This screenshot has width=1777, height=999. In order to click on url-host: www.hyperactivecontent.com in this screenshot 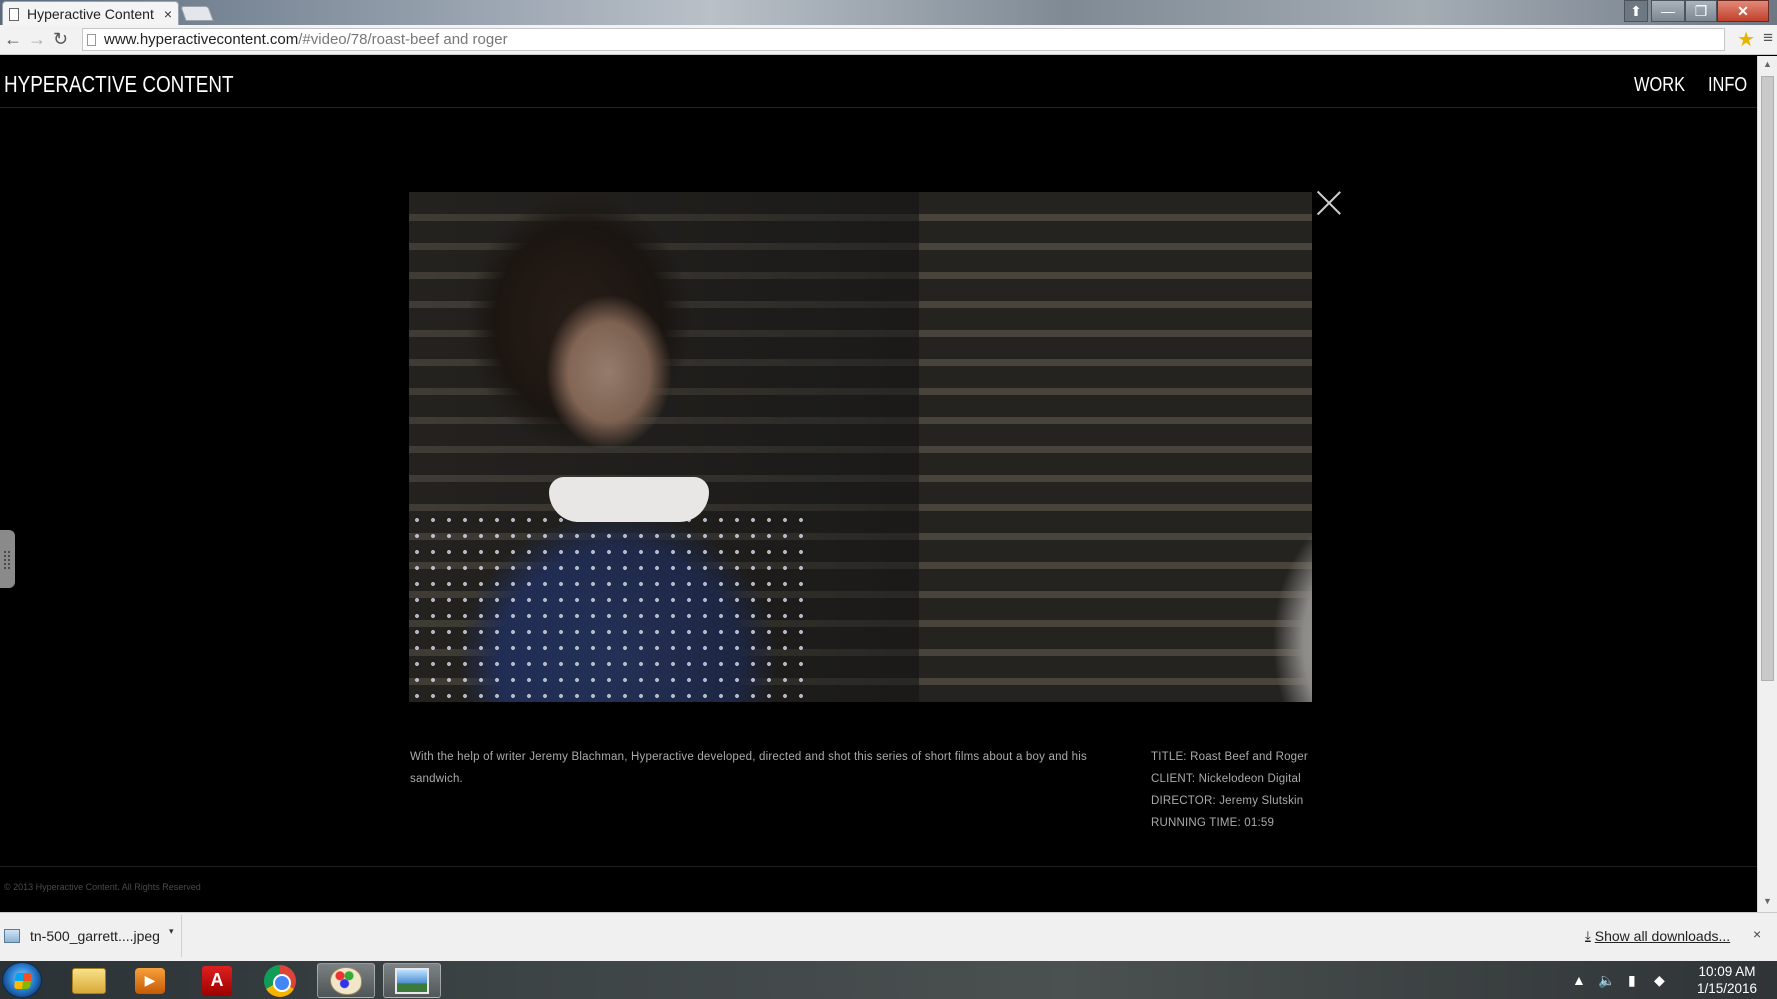, I will do `click(201, 39)`.